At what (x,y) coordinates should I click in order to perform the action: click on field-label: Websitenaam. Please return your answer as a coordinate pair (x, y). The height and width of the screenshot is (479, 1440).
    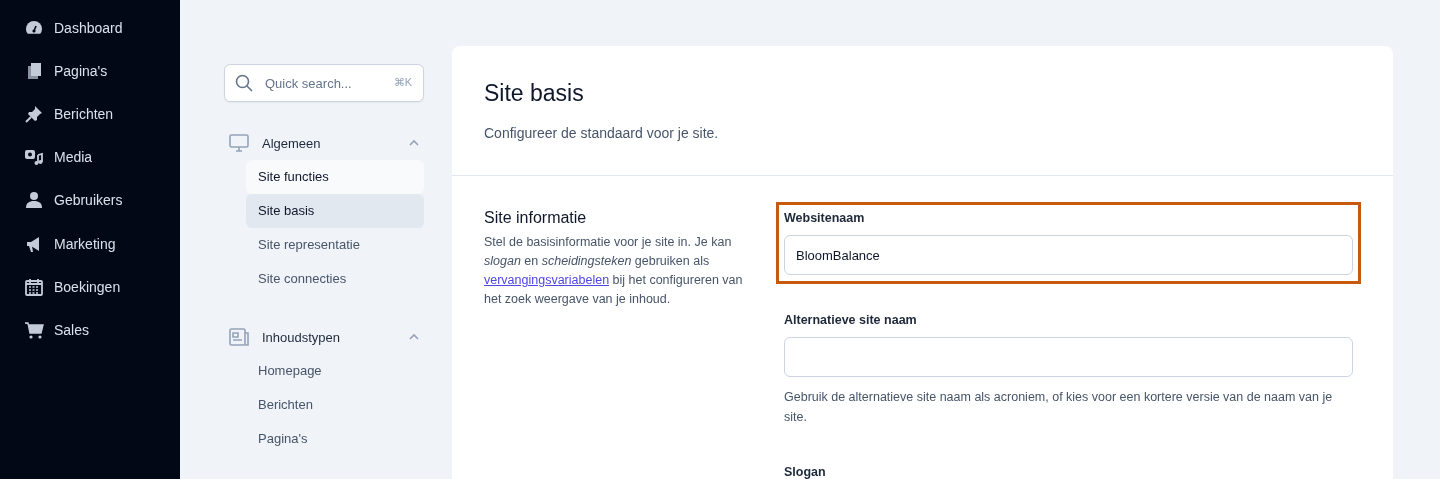
    Looking at the image, I should click on (825, 218).